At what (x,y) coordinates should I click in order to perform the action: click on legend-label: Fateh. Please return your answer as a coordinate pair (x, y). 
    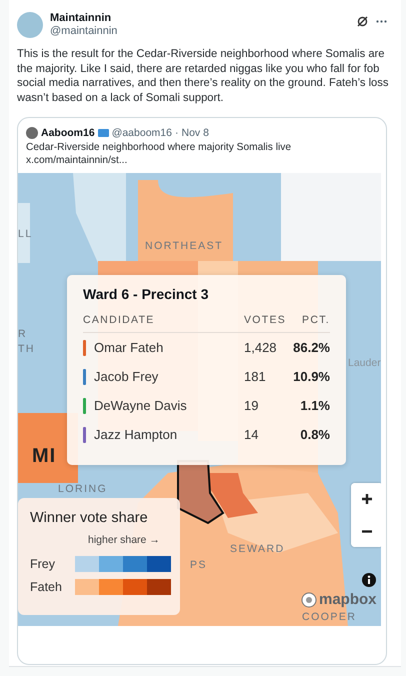
    Looking at the image, I should click on (46, 587).